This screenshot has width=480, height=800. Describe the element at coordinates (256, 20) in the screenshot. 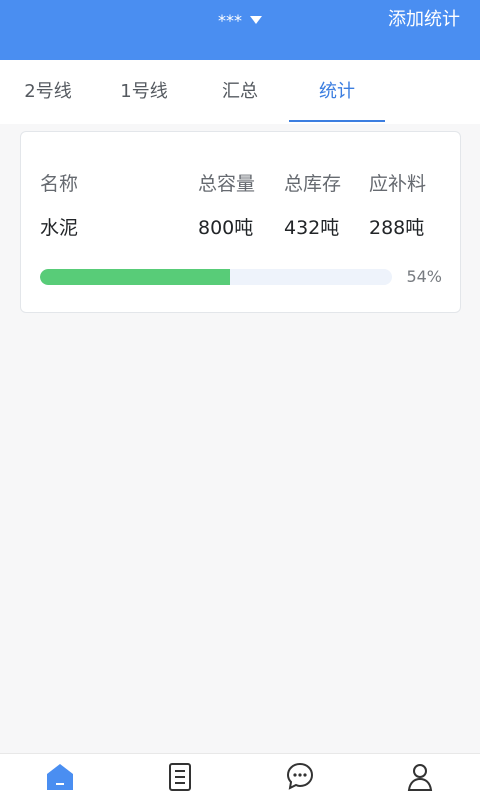

I see `caret-down-icon` at that location.